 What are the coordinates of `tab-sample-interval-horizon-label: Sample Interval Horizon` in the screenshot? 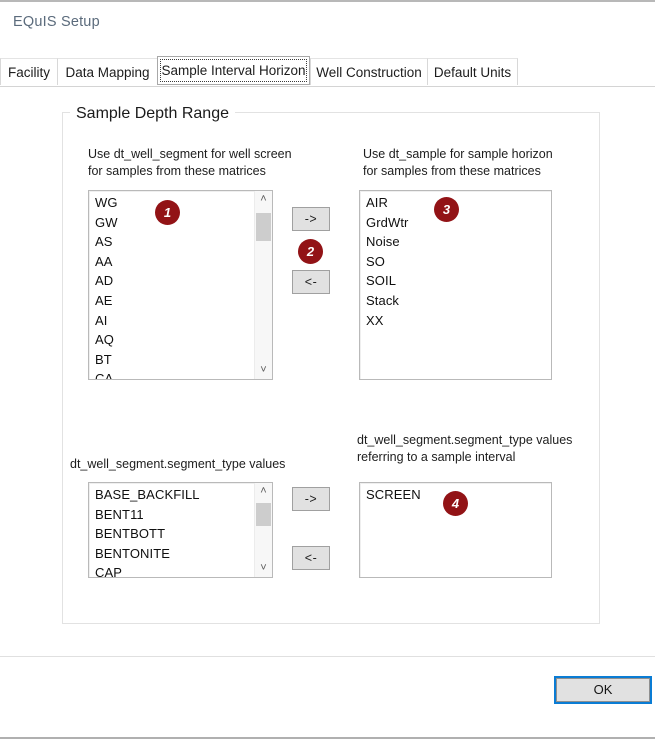 It's located at (233, 70).